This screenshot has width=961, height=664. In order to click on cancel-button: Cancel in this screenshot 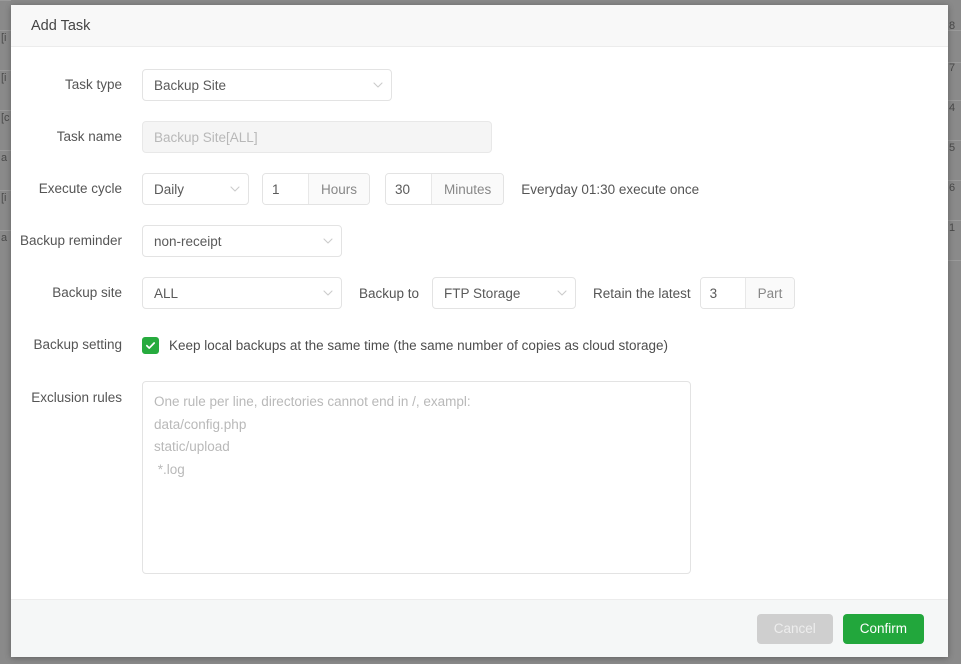, I will do `click(794, 628)`.